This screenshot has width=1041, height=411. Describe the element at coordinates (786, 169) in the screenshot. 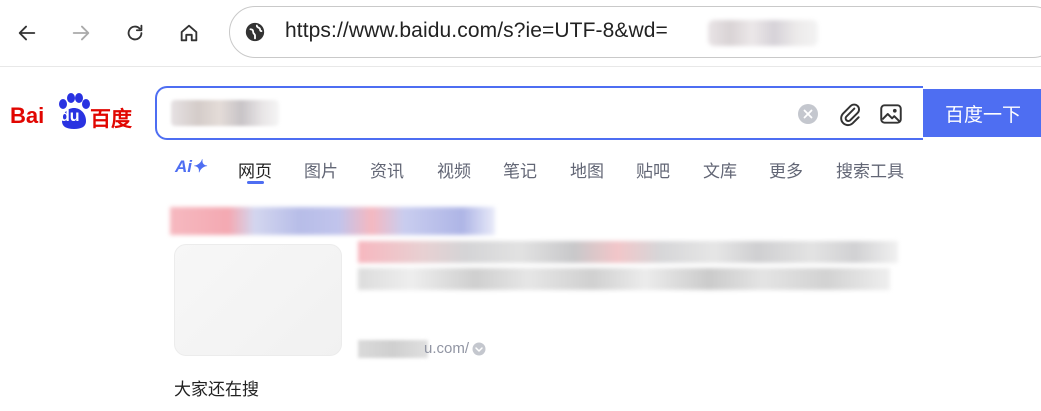

I see `tab-more: 更多` at that location.